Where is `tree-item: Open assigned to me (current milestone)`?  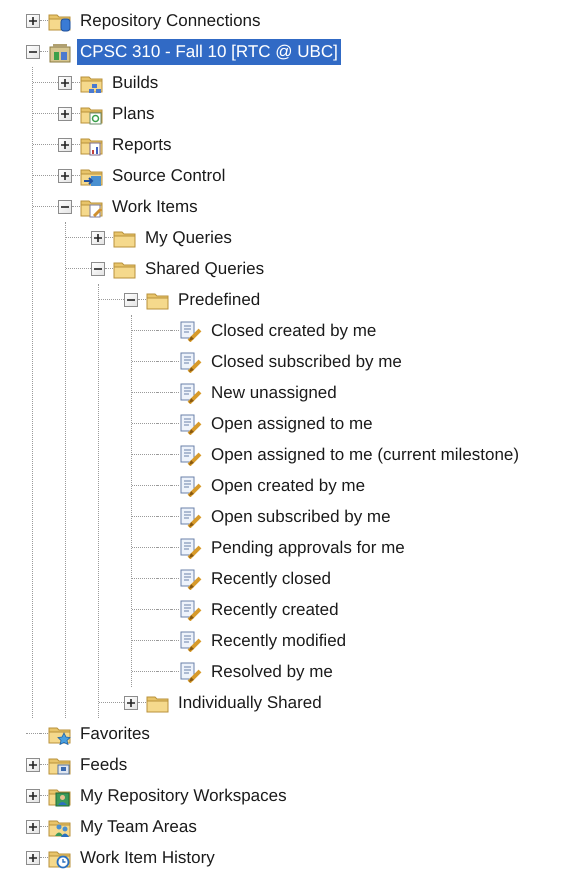 tree-item: Open assigned to me (current milestone) is located at coordinates (365, 455).